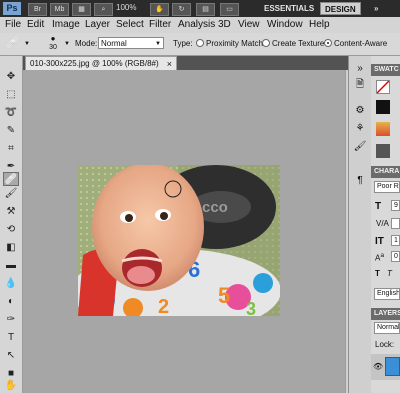 Image resolution: width=400 pixels, height=393 pixels. Describe the element at coordinates (360, 181) in the screenshot. I see `paragraph-panel-icon: ¶` at that location.